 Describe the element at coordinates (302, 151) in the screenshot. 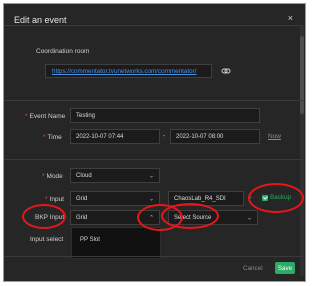

I see `scrollbar` at that location.